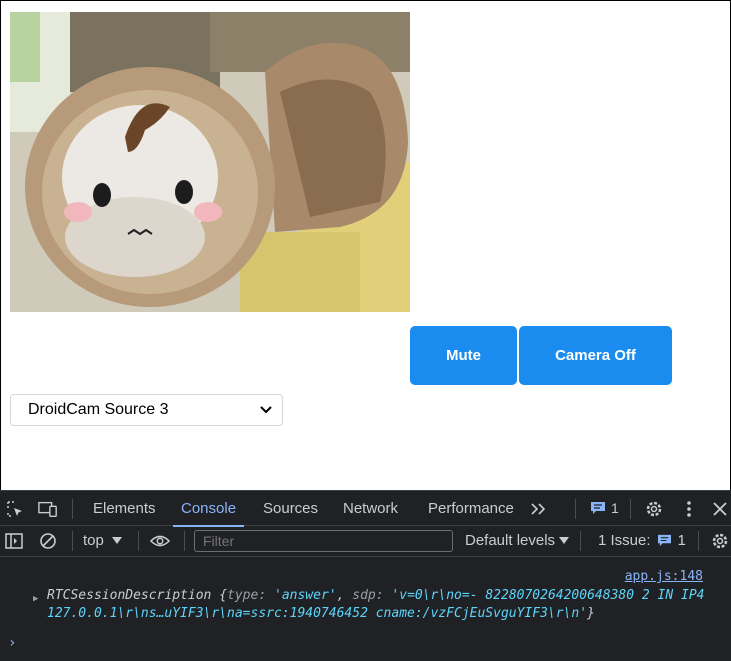 The width and height of the screenshot is (731, 661). Describe the element at coordinates (12, 643) in the screenshot. I see `console-prompt-icon: ›` at that location.